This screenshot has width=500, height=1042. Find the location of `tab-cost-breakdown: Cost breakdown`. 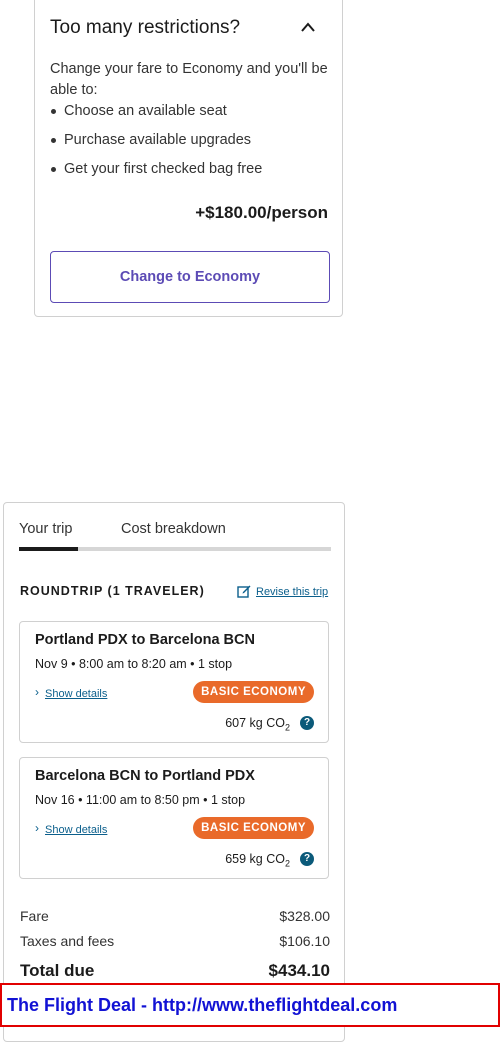

tab-cost-breakdown: Cost breakdown is located at coordinates (173, 529).